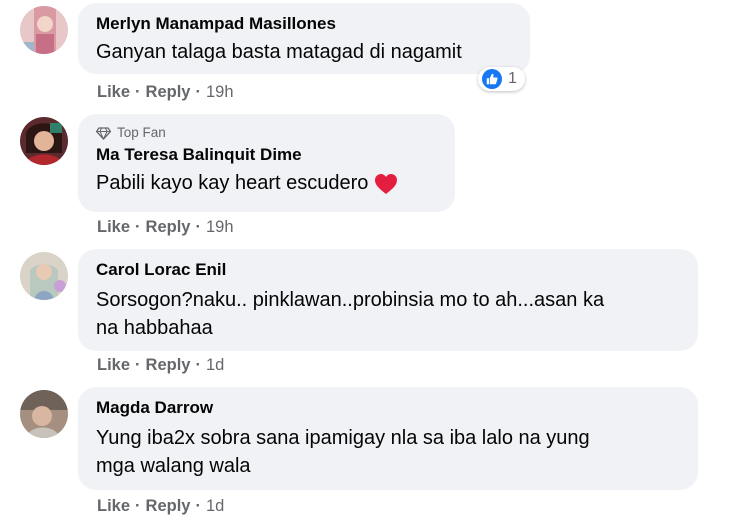  What do you see at coordinates (512, 78) in the screenshot?
I see `reaction-count: 1` at bounding box center [512, 78].